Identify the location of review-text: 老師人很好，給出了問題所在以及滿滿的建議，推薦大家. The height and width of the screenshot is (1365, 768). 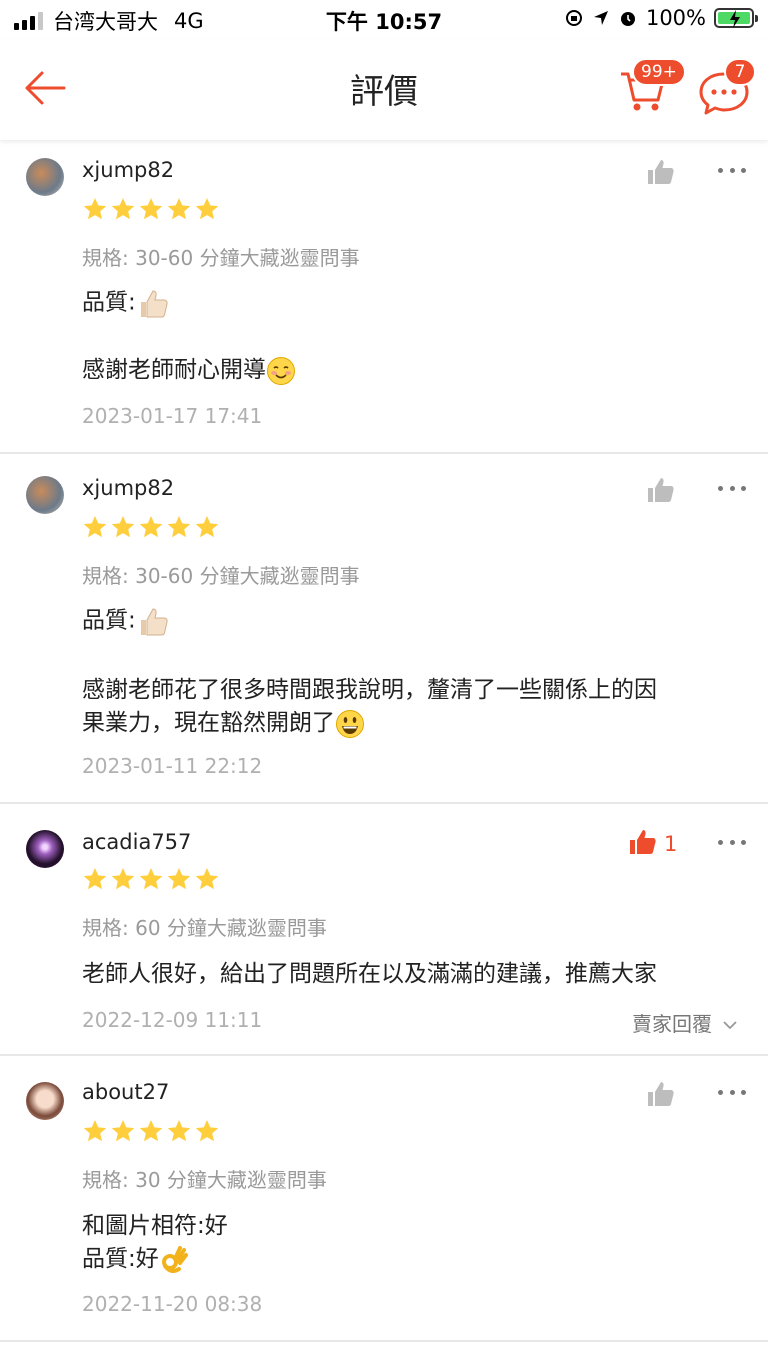
(369, 974).